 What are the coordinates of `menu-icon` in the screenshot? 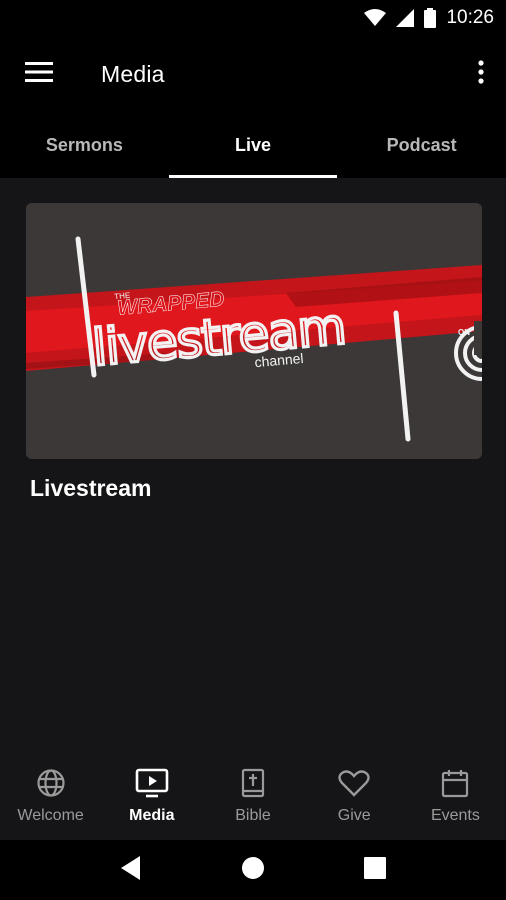 It's located at (39, 74).